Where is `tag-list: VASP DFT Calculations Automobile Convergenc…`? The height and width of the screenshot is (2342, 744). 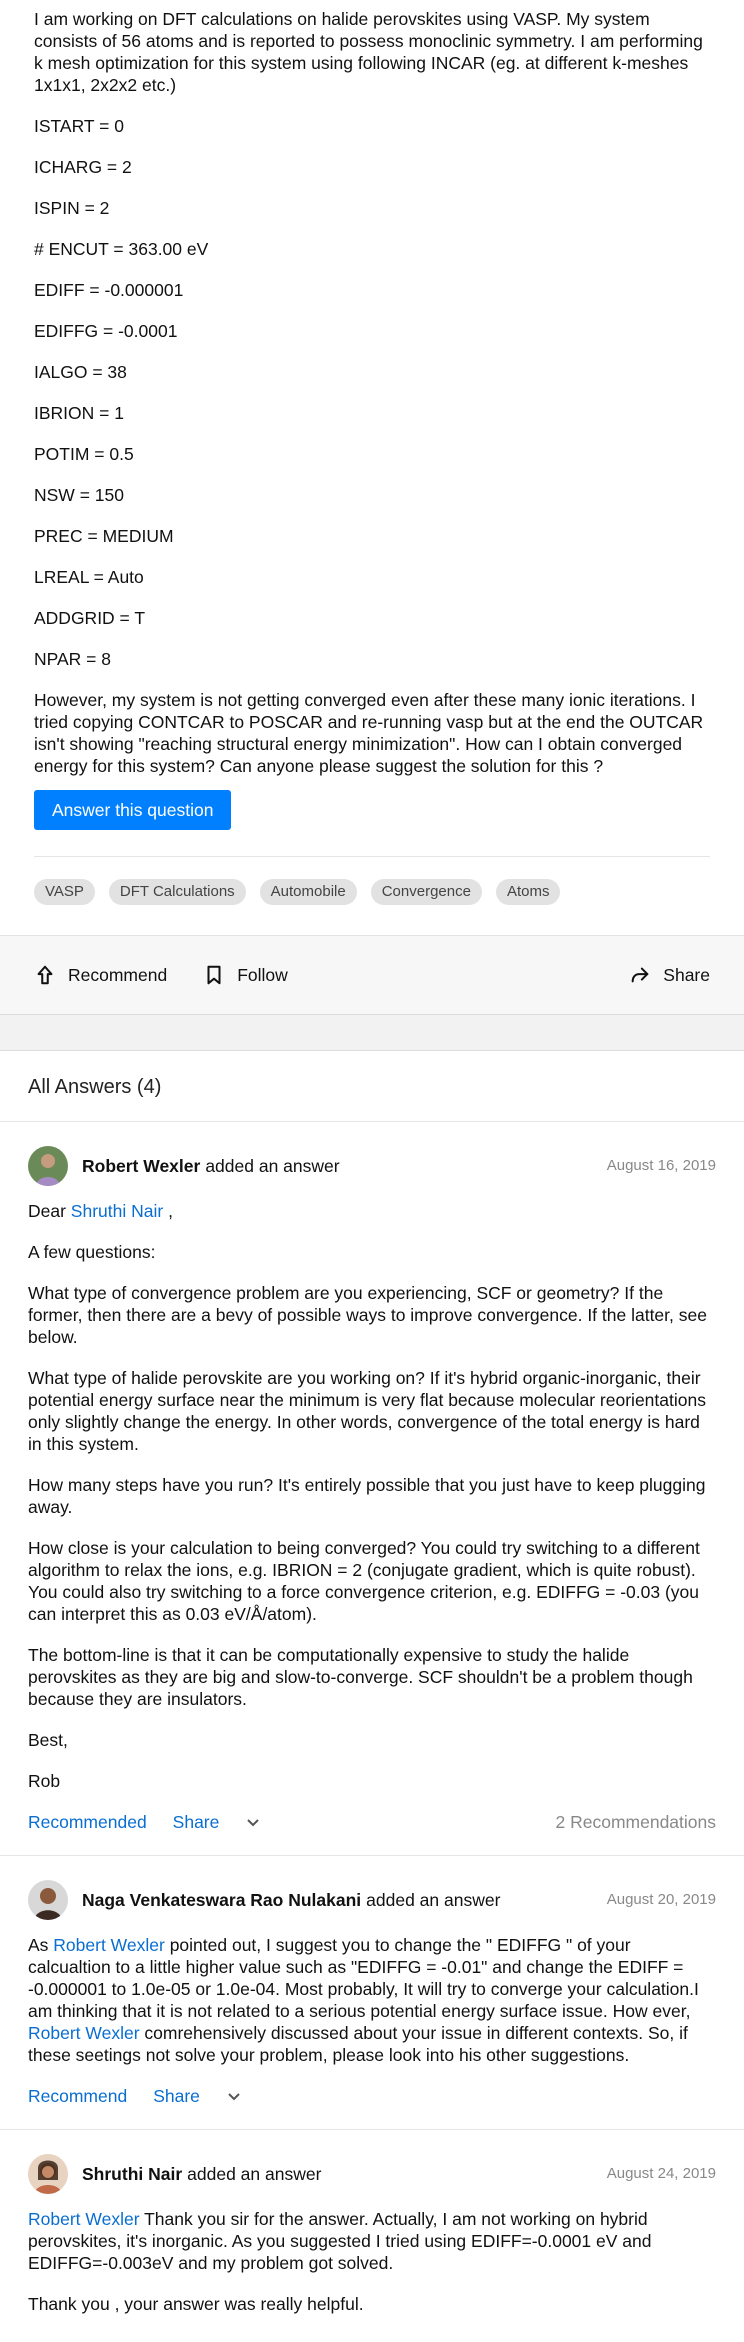 tag-list: VASP DFT Calculations Automobile Convergenc… is located at coordinates (372, 892).